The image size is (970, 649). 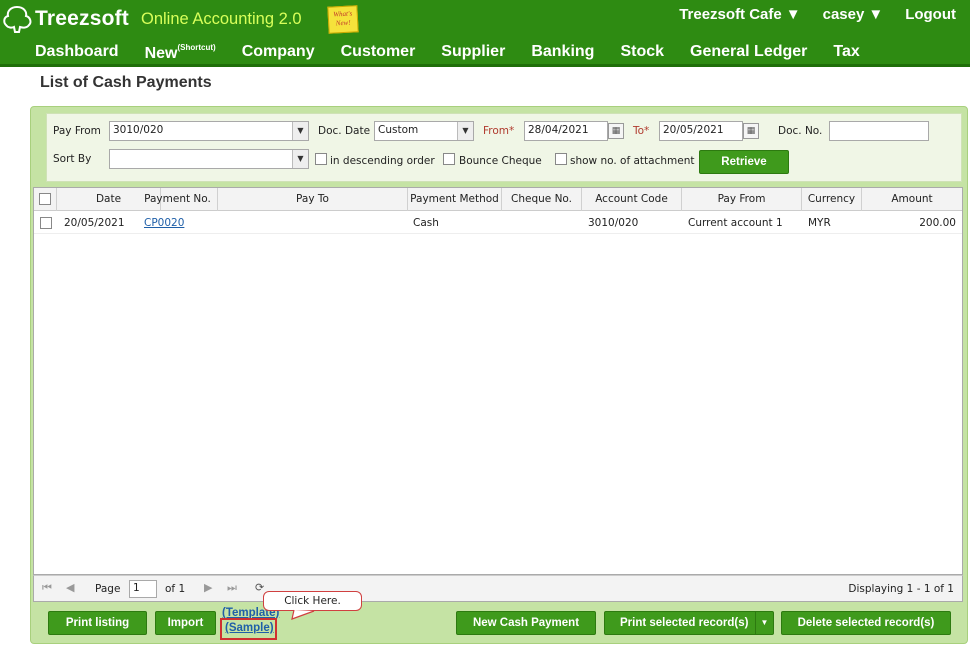 I want to click on doc-no-label: Doc. No., so click(x=800, y=131).